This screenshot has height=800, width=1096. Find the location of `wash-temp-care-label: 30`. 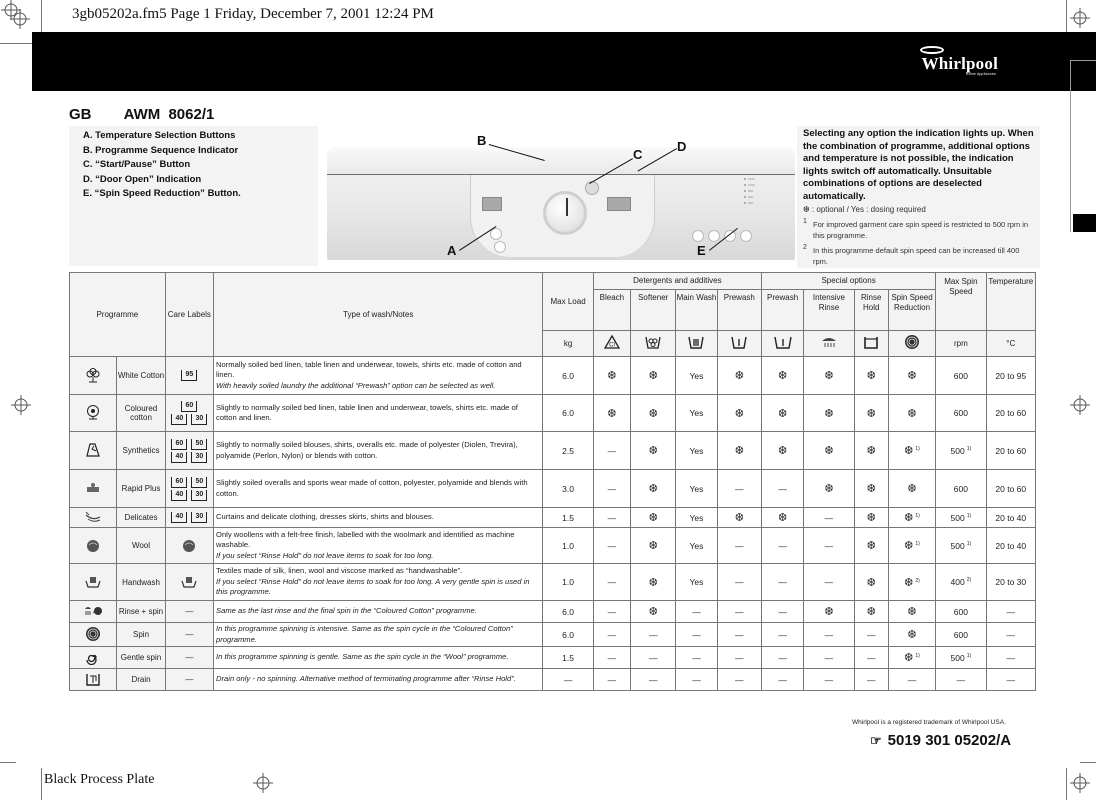

wash-temp-care-label: 30 is located at coordinates (199, 495).